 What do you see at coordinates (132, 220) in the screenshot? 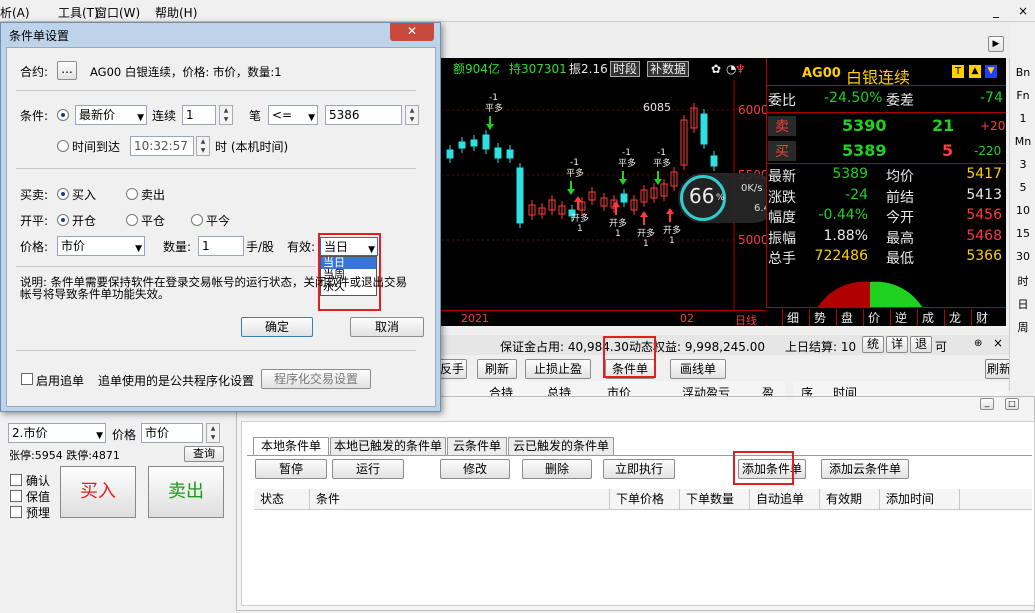
I see `close-radio` at bounding box center [132, 220].